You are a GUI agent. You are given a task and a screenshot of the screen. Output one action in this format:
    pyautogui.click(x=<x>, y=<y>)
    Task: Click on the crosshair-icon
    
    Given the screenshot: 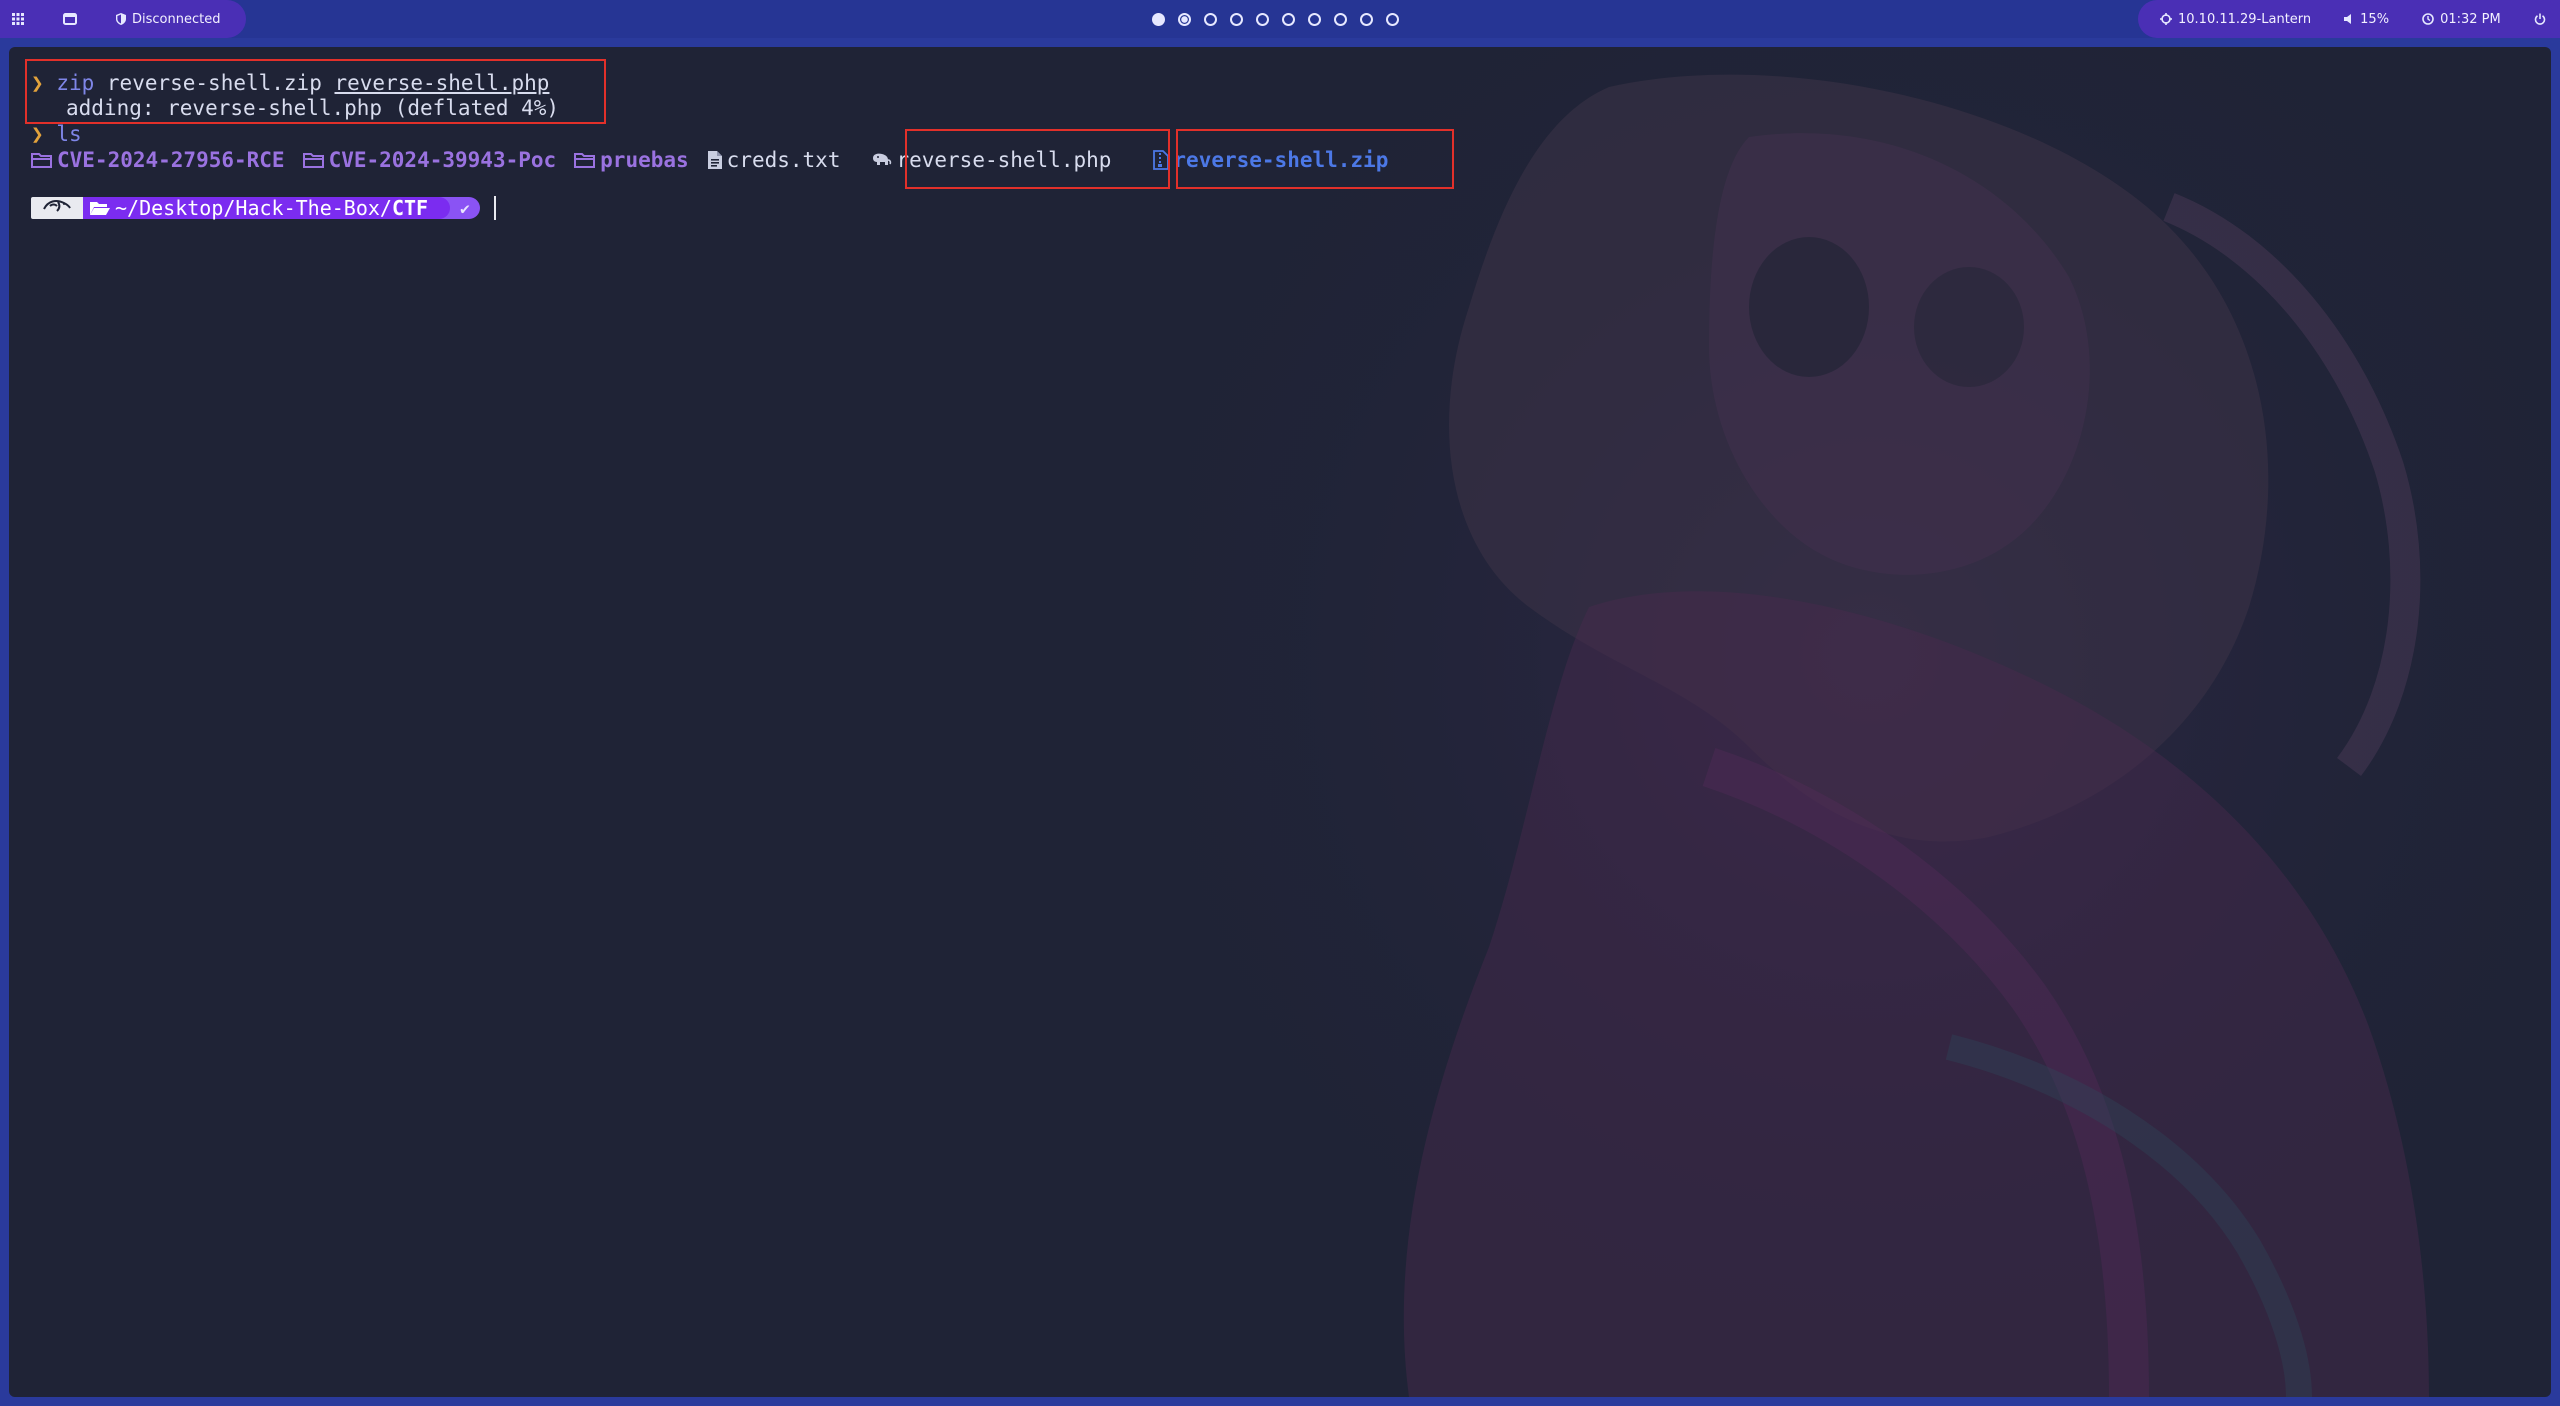 What is the action you would take?
    pyautogui.click(x=2166, y=19)
    